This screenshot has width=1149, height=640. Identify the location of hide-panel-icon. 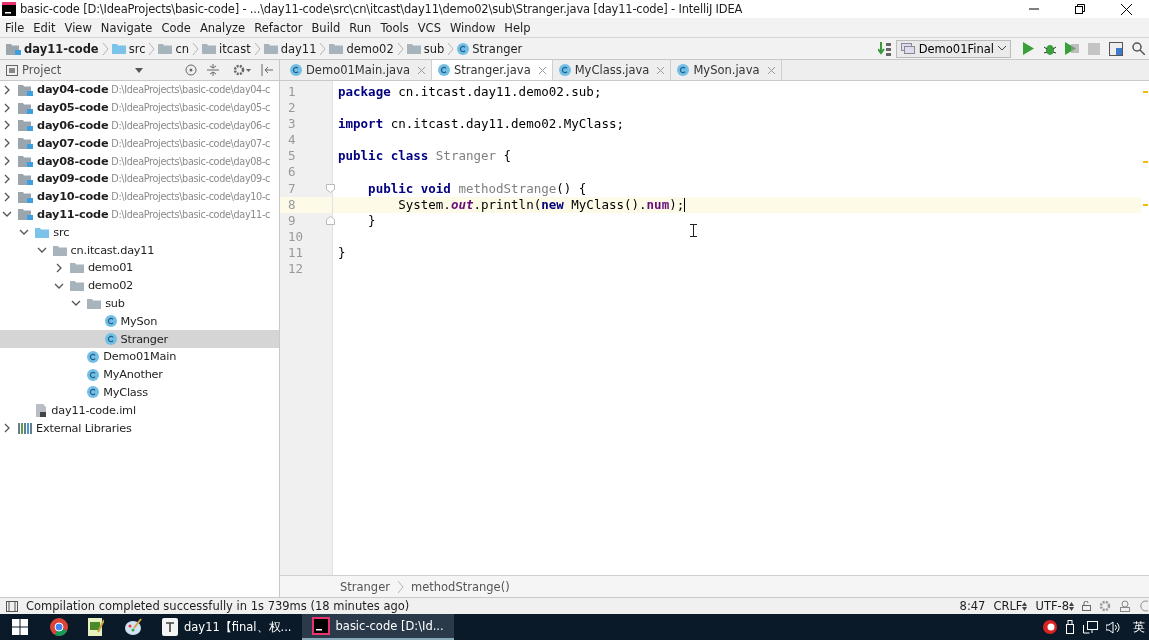
(267, 70).